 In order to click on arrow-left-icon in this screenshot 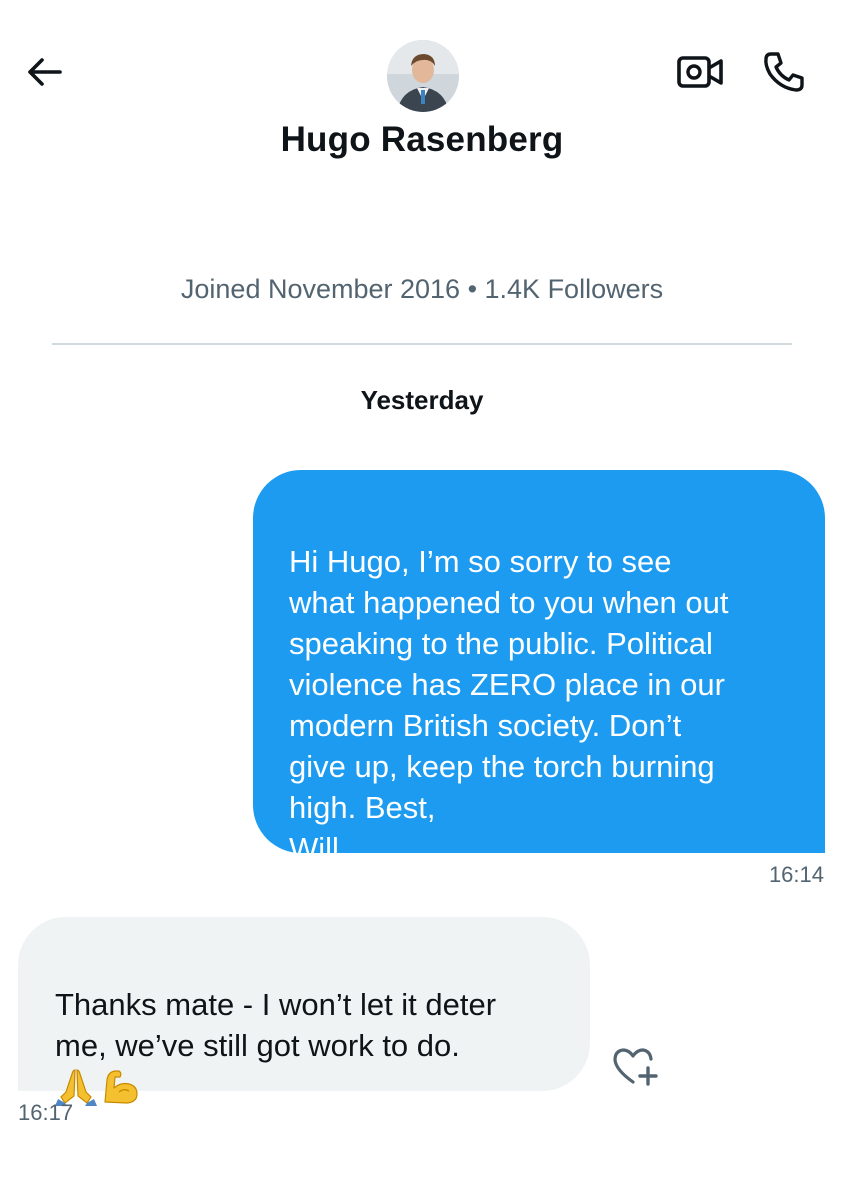, I will do `click(45, 72)`.